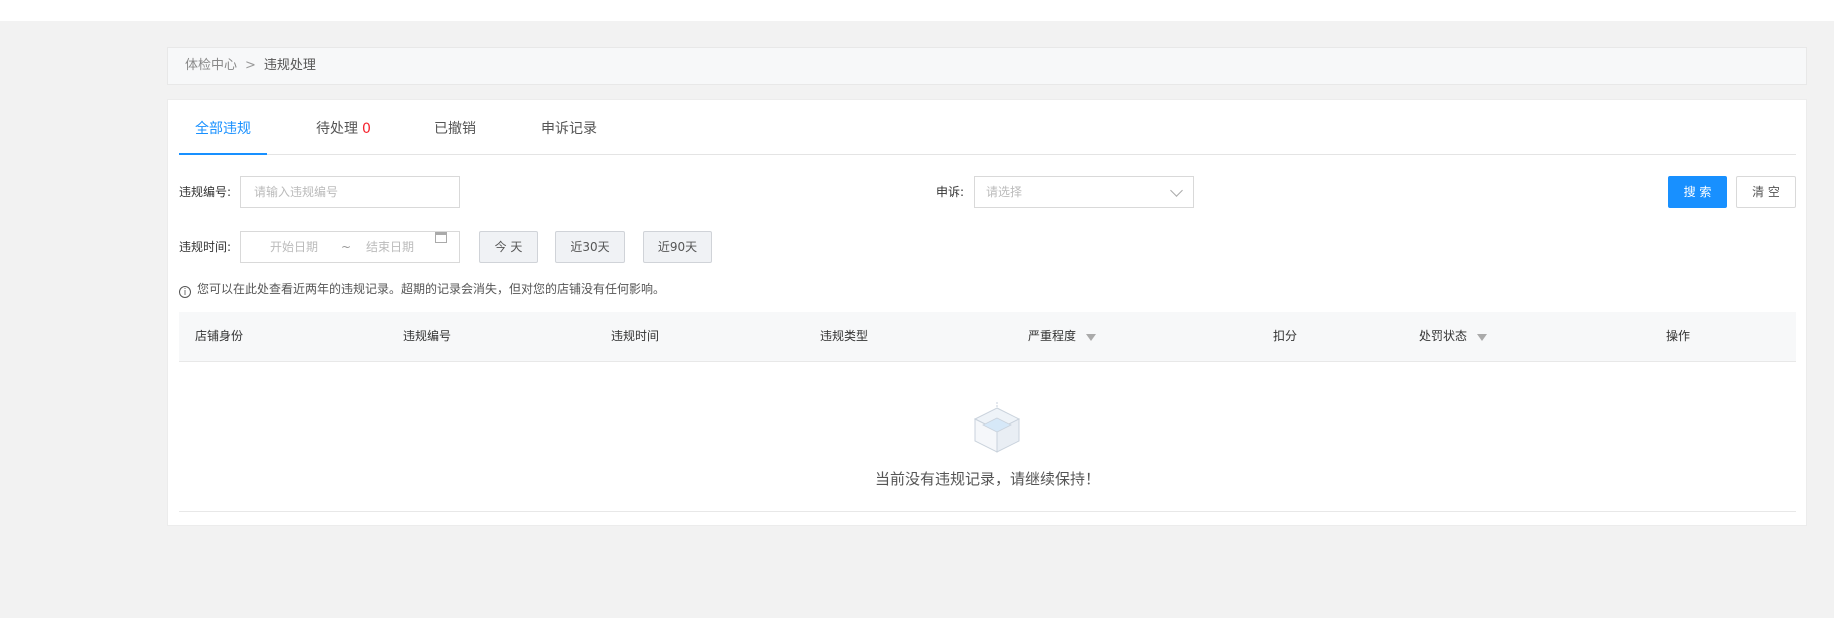 Image resolution: width=1834 pixels, height=618 pixels. What do you see at coordinates (1443, 336) in the screenshot?
I see `column-header-label: 处罚状态` at bounding box center [1443, 336].